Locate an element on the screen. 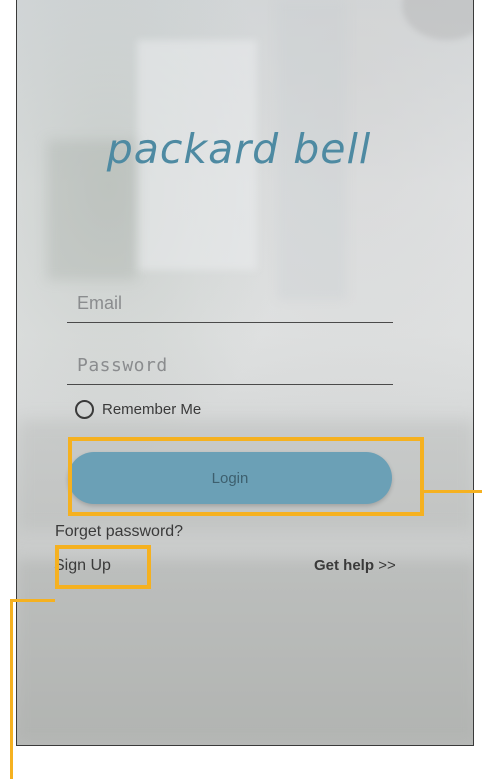 The height and width of the screenshot is (779, 482). signup-highlight-box is located at coordinates (103, 567).